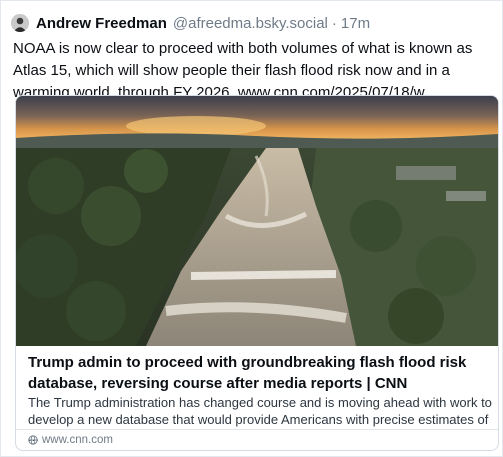 The width and height of the screenshot is (503, 457). What do you see at coordinates (355, 23) in the screenshot?
I see `post-timestamp: 17m` at bounding box center [355, 23].